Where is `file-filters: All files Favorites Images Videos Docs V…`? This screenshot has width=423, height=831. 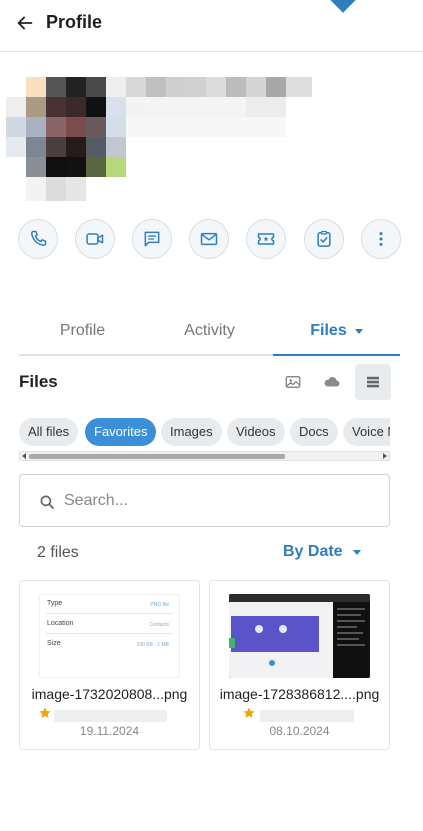
file-filters: All files Favorites Images Videos Docs V… is located at coordinates (204, 432).